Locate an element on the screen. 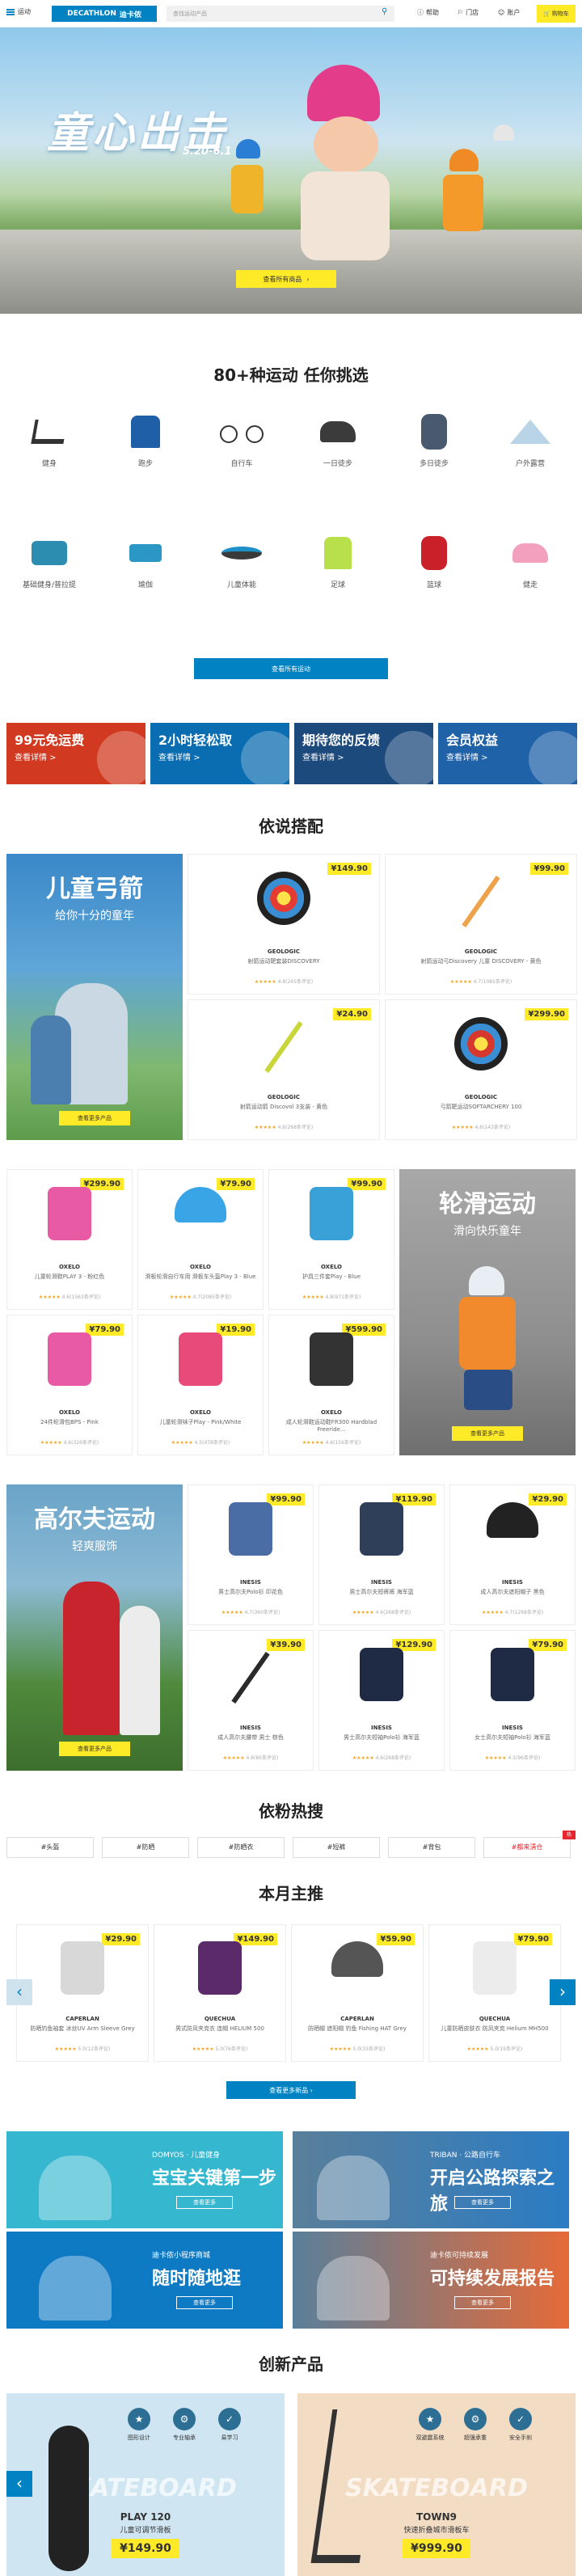 The image size is (582, 2576). banner-title: 可持续发展报告 is located at coordinates (492, 2279).